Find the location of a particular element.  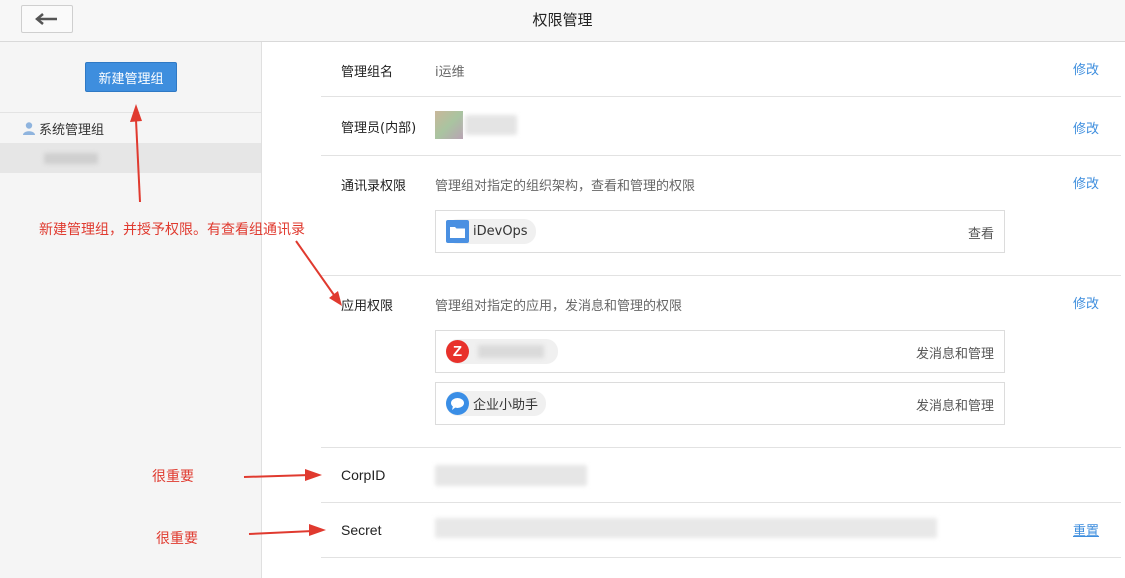

redacted-app-name is located at coordinates (511, 351).